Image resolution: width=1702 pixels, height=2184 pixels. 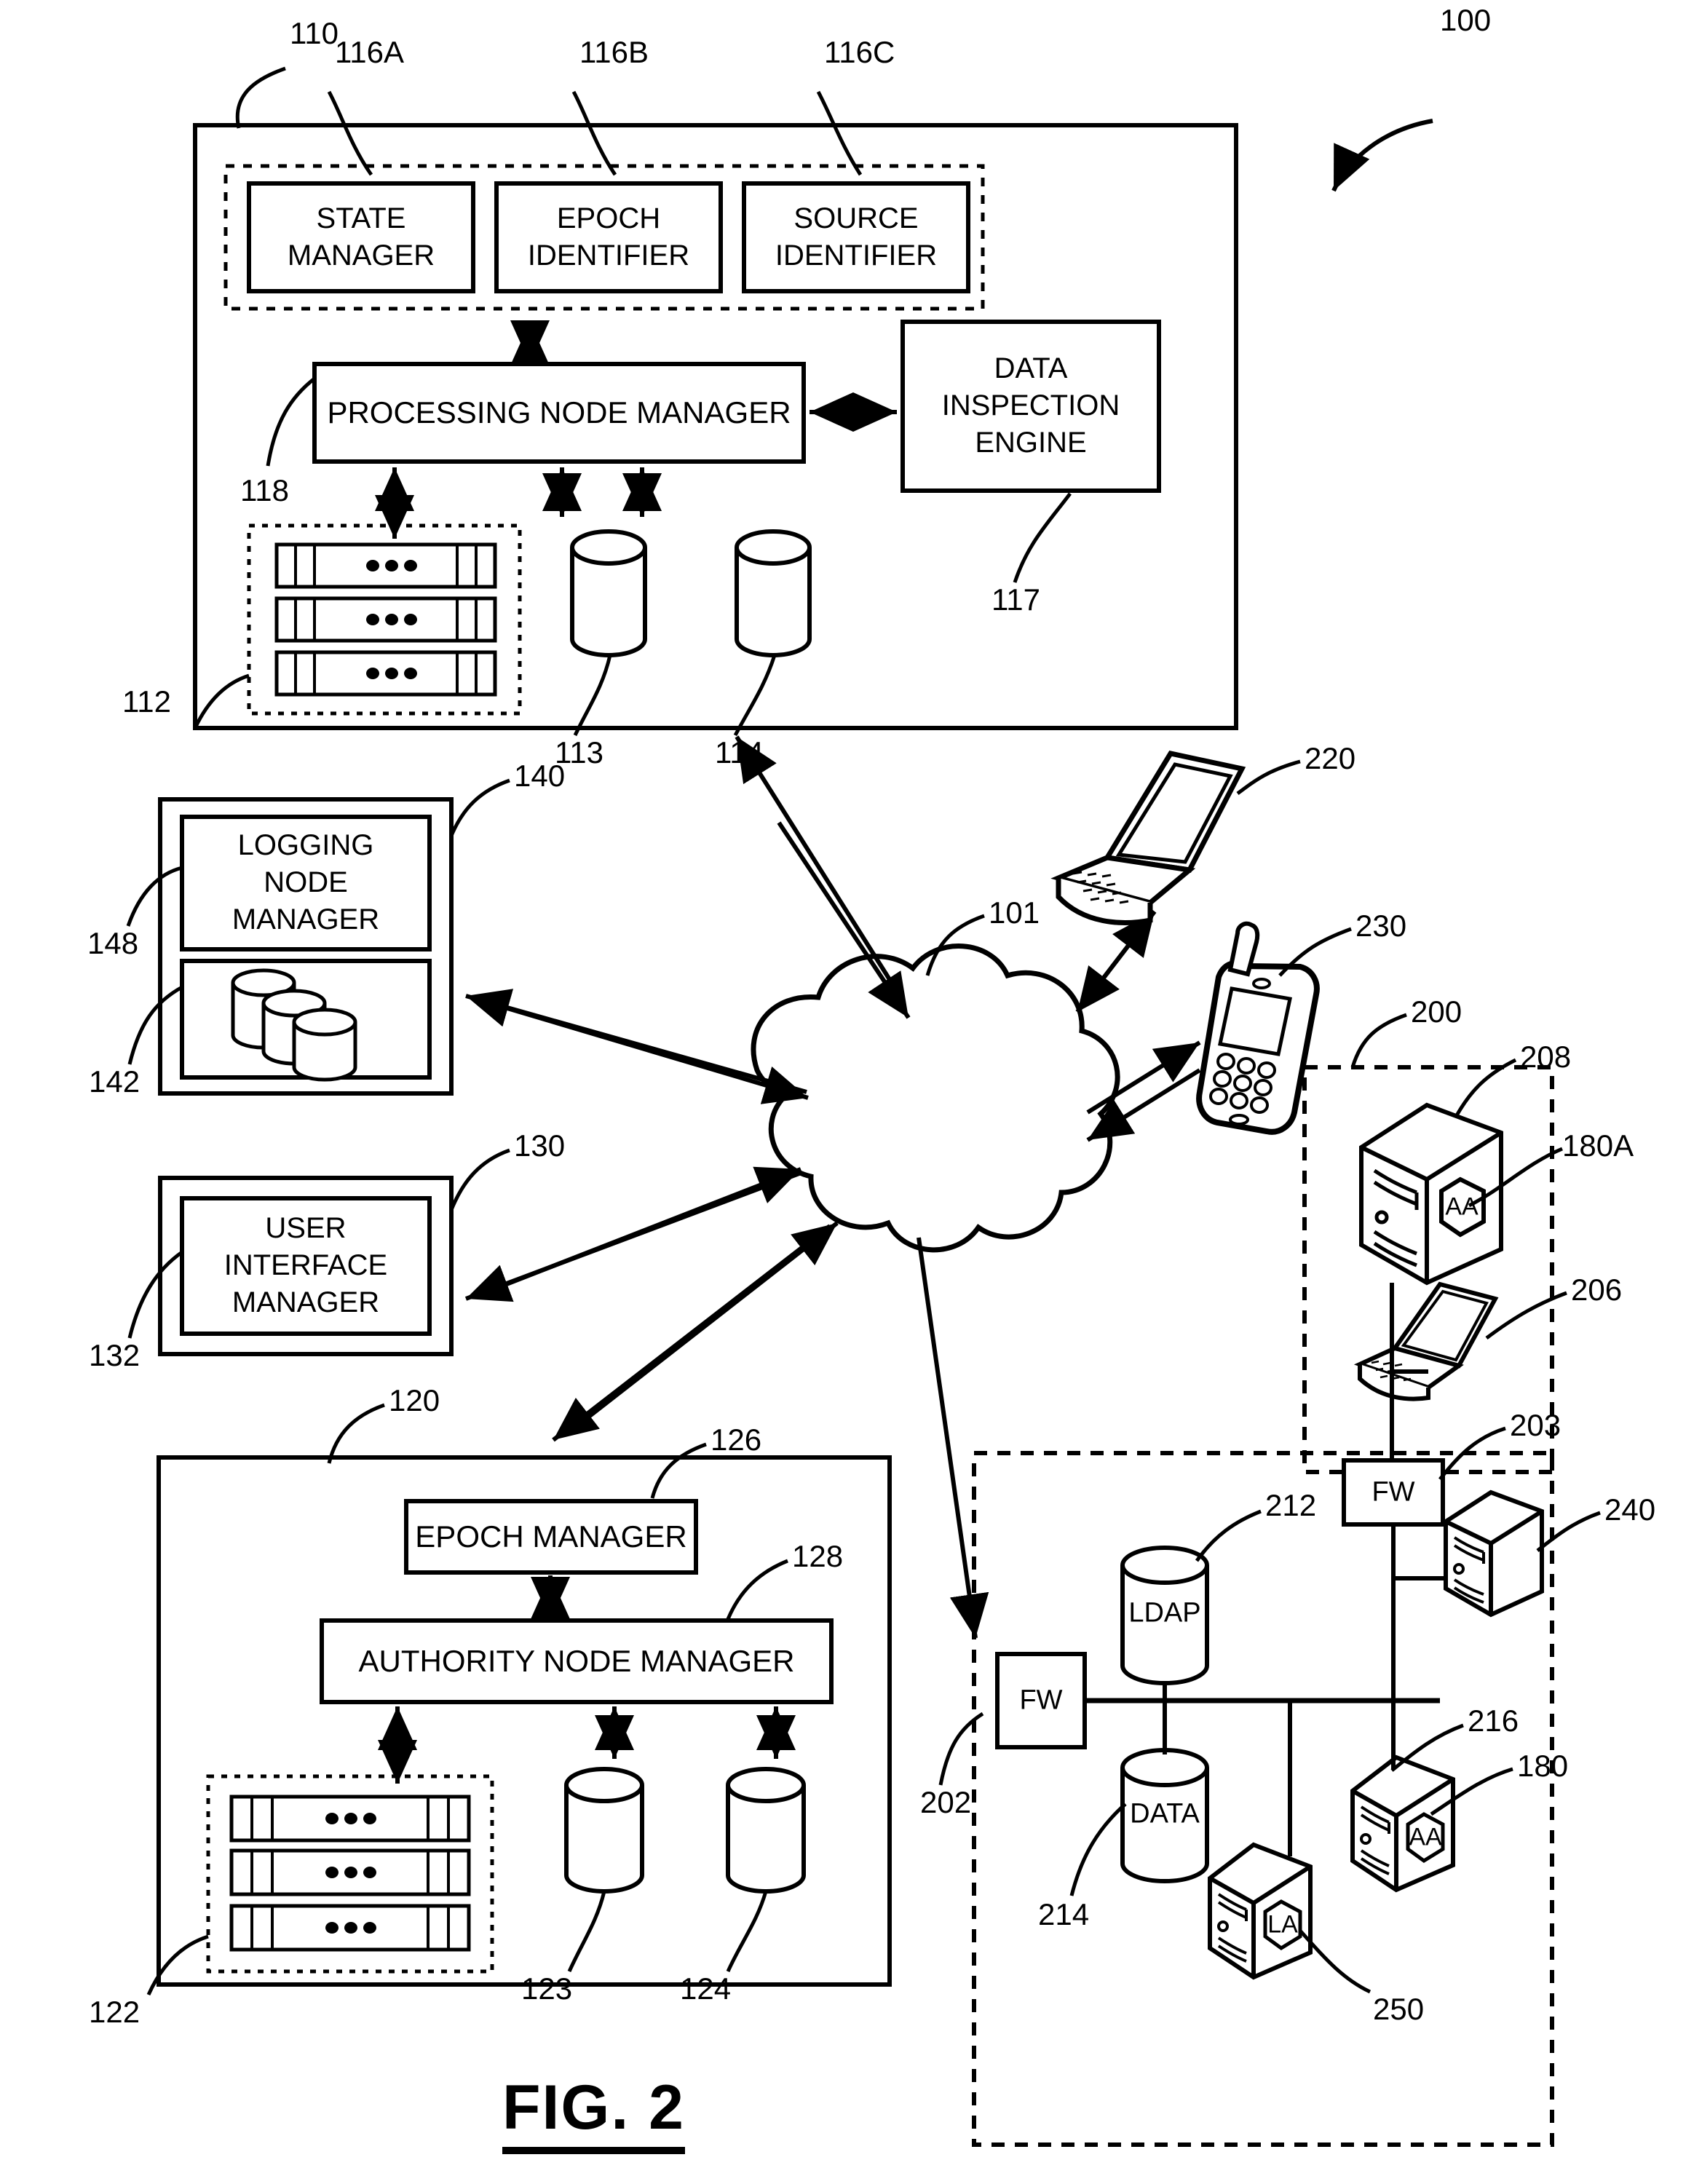 I want to click on ref-124: 124, so click(x=706, y=1988).